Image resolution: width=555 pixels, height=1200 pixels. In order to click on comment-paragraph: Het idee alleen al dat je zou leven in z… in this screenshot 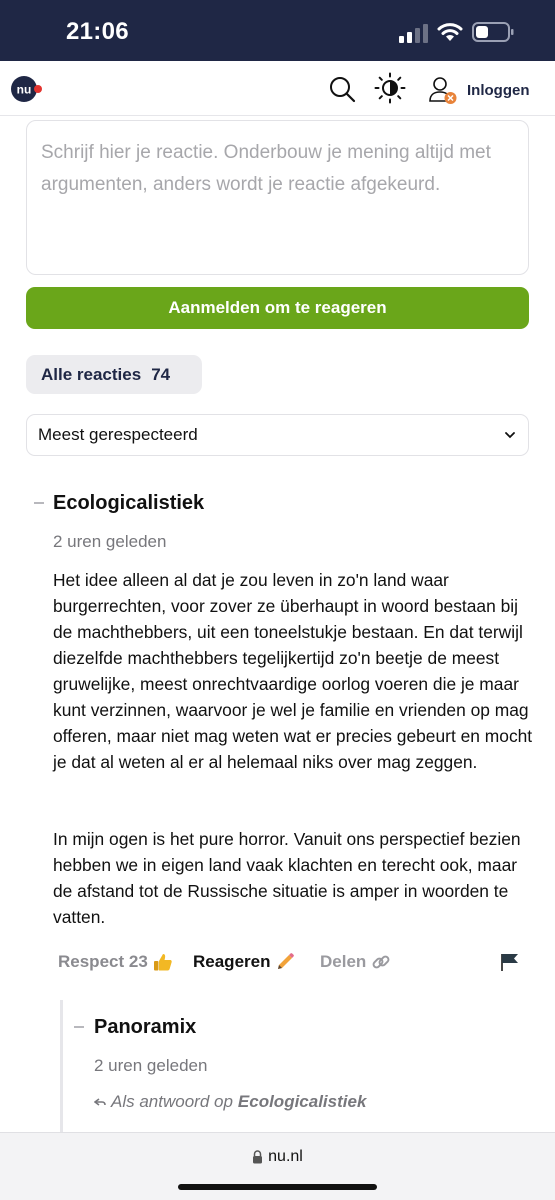, I will do `click(293, 671)`.